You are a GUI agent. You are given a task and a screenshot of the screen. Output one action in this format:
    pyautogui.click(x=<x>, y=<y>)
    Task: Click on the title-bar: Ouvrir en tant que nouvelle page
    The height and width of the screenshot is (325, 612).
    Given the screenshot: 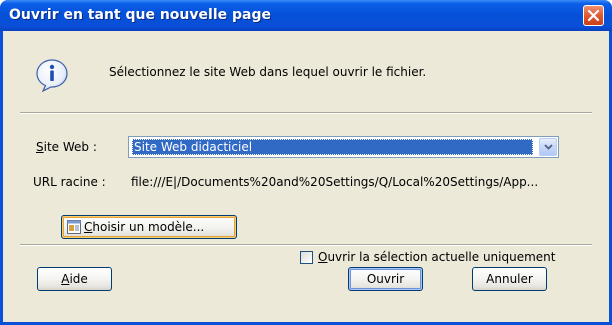 What is the action you would take?
    pyautogui.click(x=306, y=15)
    